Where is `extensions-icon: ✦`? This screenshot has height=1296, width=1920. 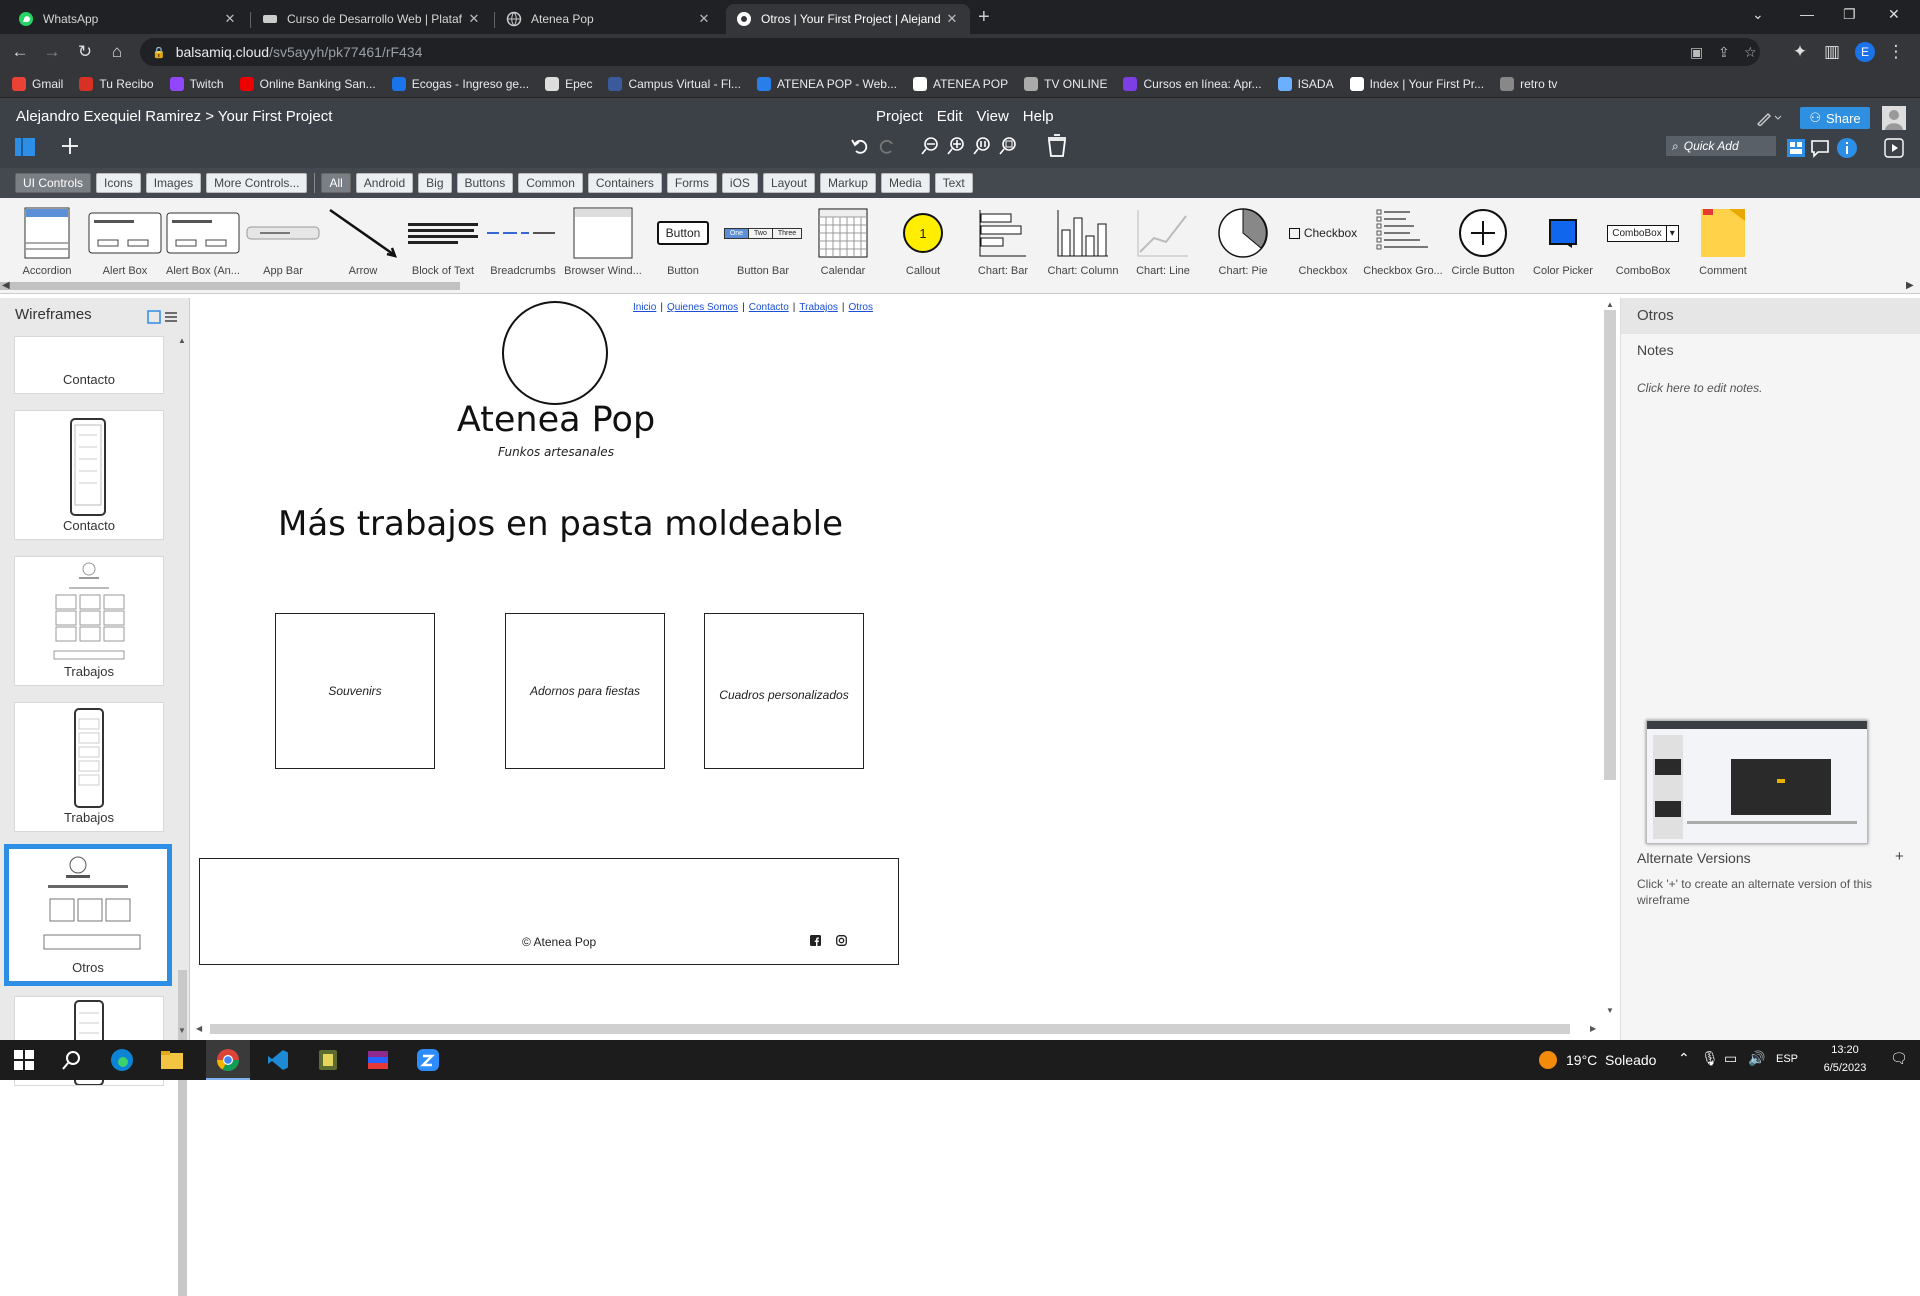
extensions-icon: ✦ is located at coordinates (1800, 52).